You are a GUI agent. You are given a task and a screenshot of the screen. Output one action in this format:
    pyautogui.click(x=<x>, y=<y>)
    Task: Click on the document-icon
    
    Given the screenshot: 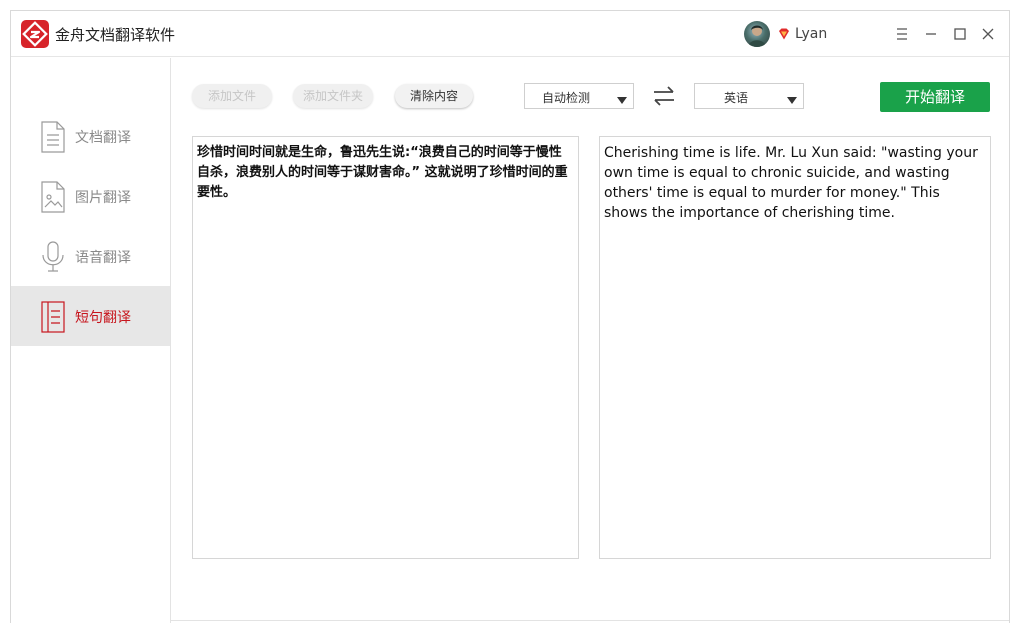 What is the action you would take?
    pyautogui.click(x=53, y=137)
    